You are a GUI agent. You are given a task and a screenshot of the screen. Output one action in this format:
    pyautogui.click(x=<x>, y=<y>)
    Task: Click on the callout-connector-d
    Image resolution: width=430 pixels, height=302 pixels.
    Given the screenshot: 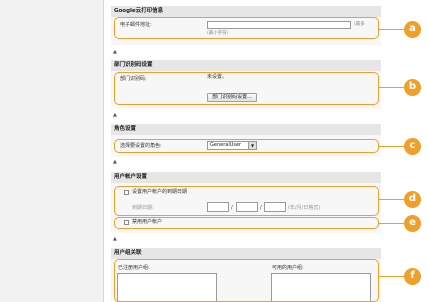 What is the action you would take?
    pyautogui.click(x=391, y=199)
    